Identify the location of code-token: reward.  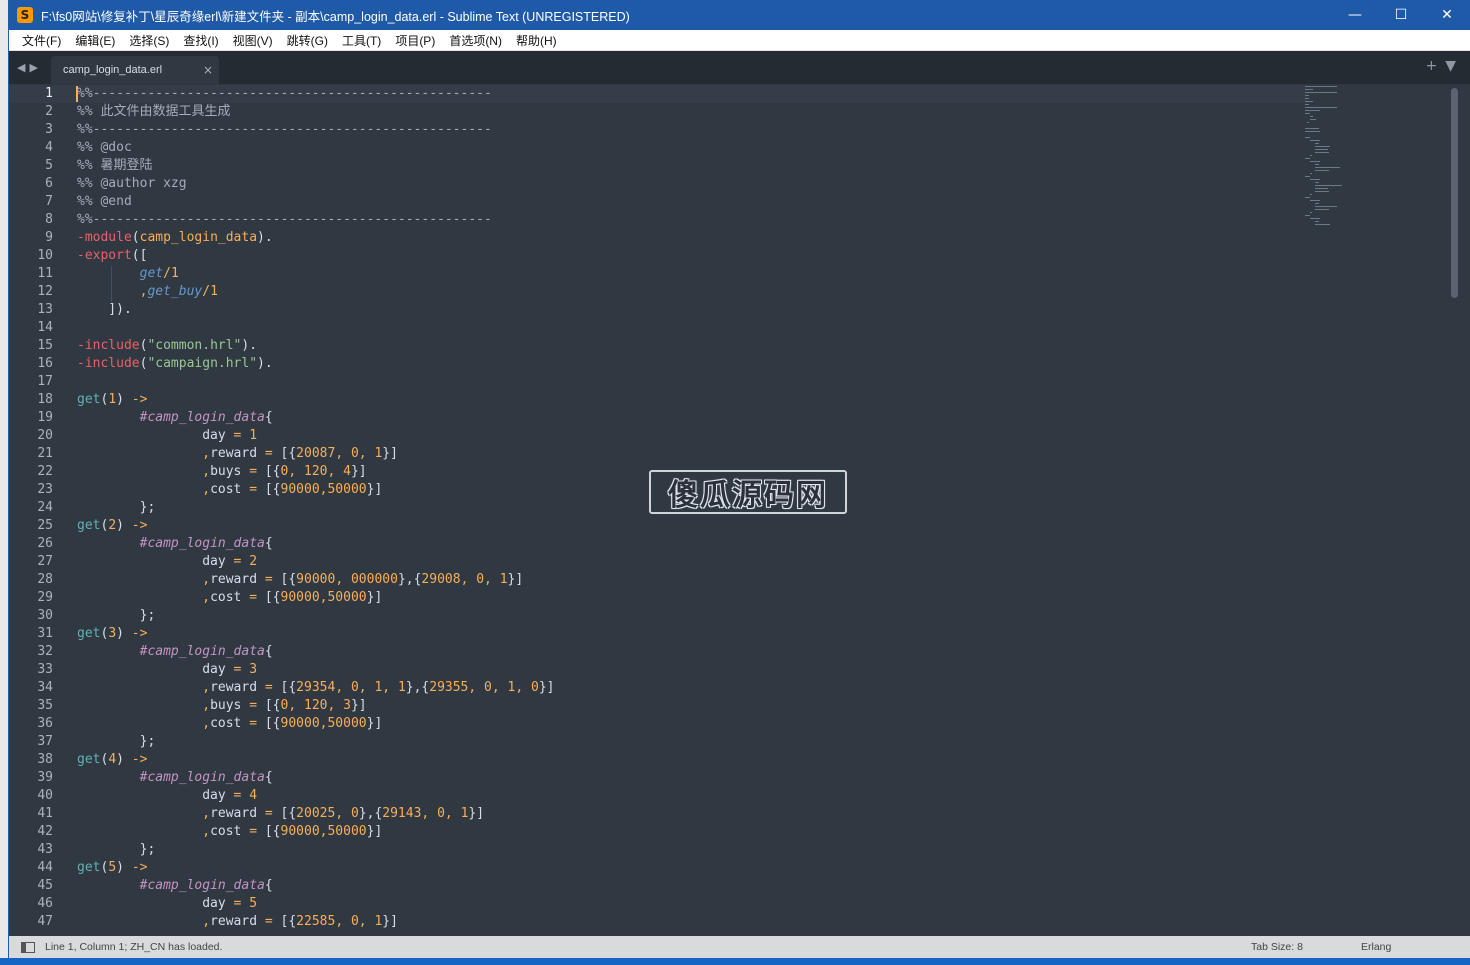
(237, 687).